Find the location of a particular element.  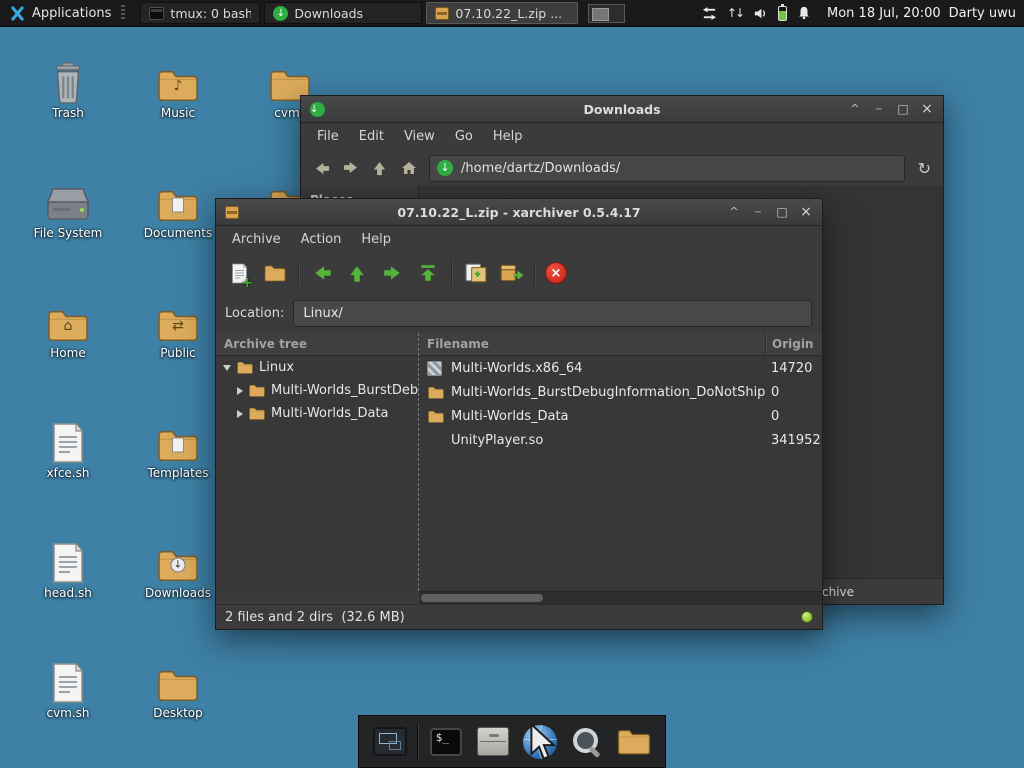

file-row: UnityPlayer.so 341952 is located at coordinates (620, 440).